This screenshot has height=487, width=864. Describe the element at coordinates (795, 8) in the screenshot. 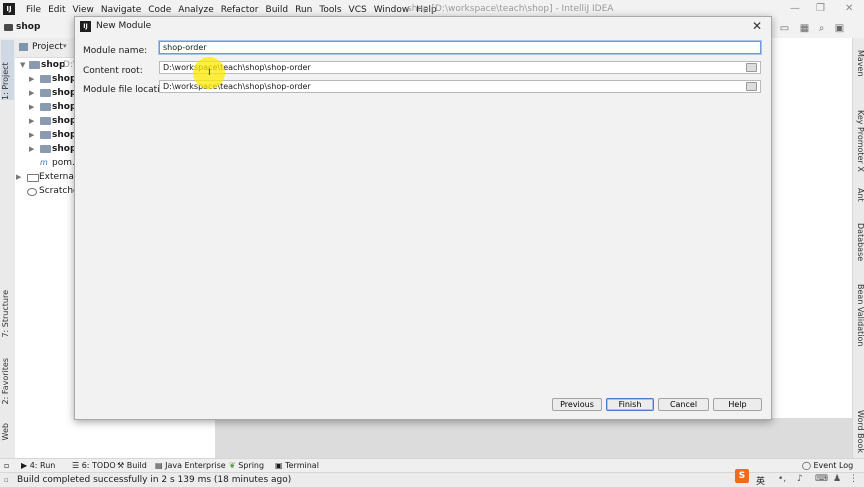

I see `minimize-icon: —` at that location.